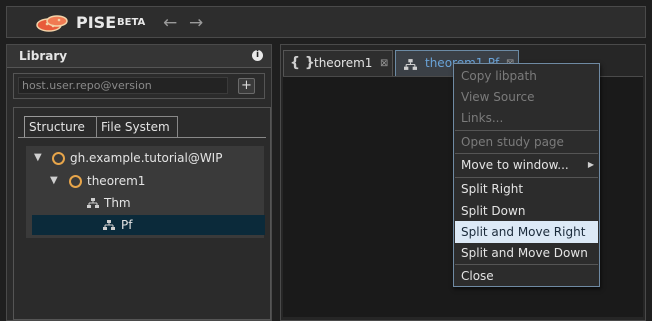 The width and height of the screenshot is (652, 321). I want to click on menu-item-open-study-page: Open study page, so click(512, 142).